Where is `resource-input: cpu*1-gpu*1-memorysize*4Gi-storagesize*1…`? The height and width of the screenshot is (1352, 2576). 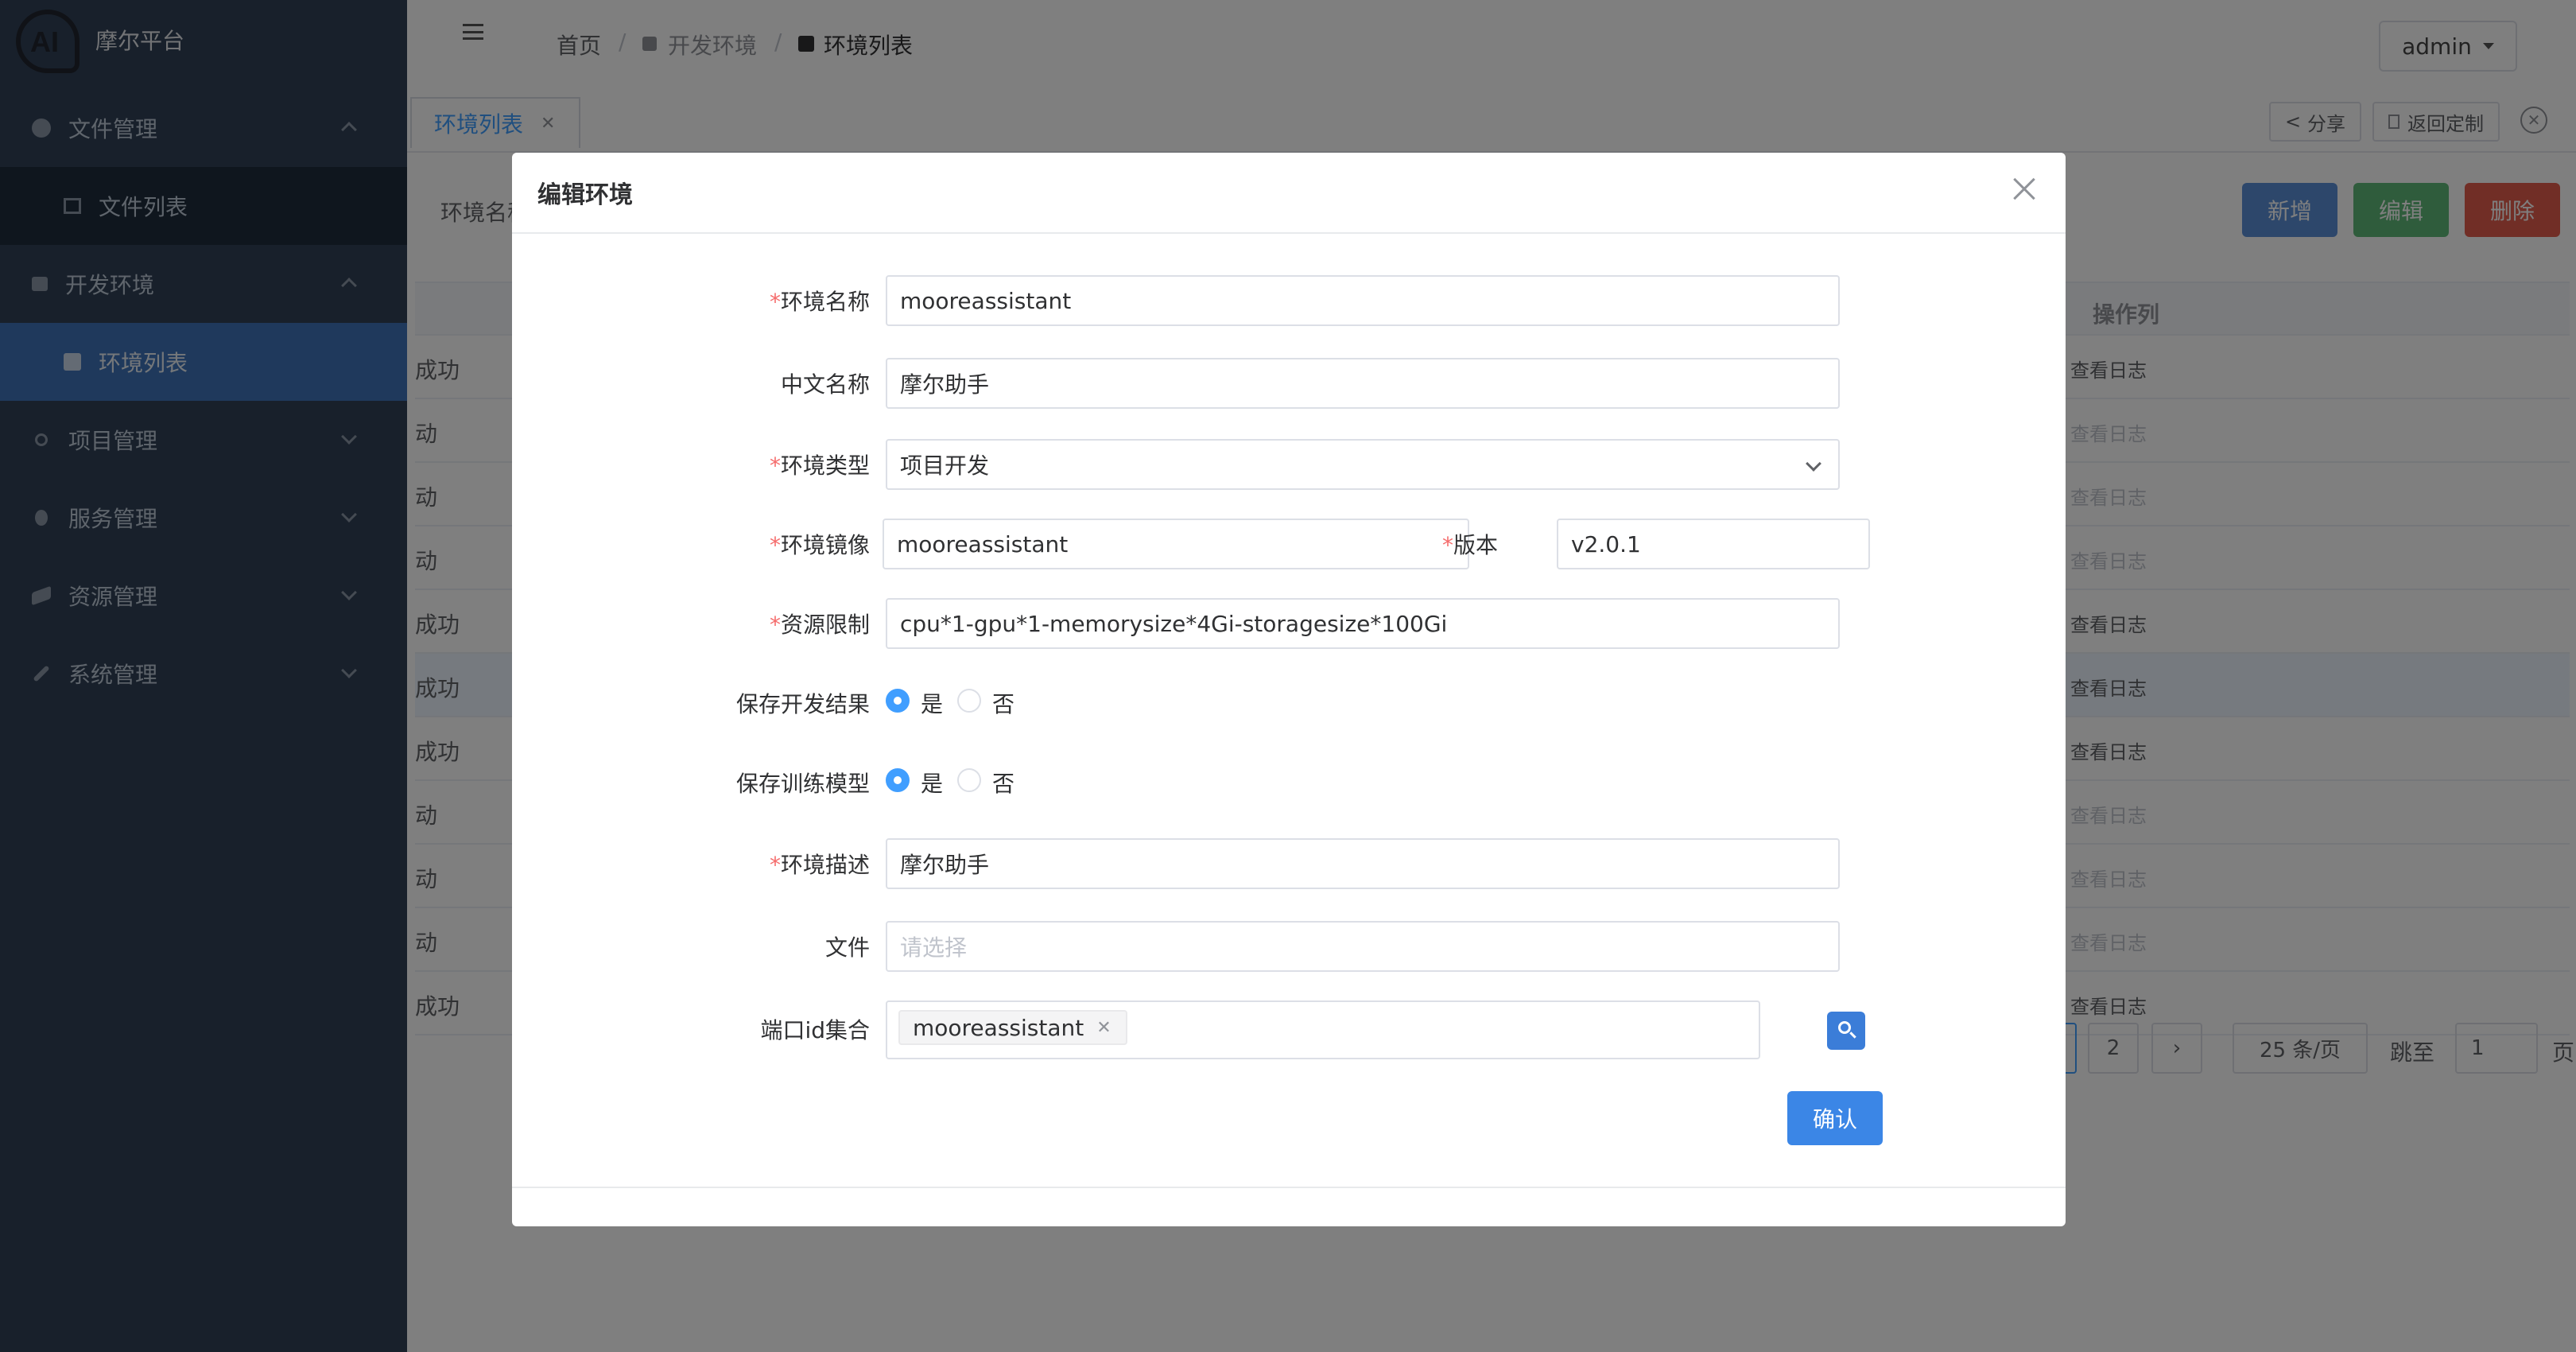
resource-input: cpu*1-gpu*1-memorysize*4Gi-storagesize*1… is located at coordinates (1363, 623).